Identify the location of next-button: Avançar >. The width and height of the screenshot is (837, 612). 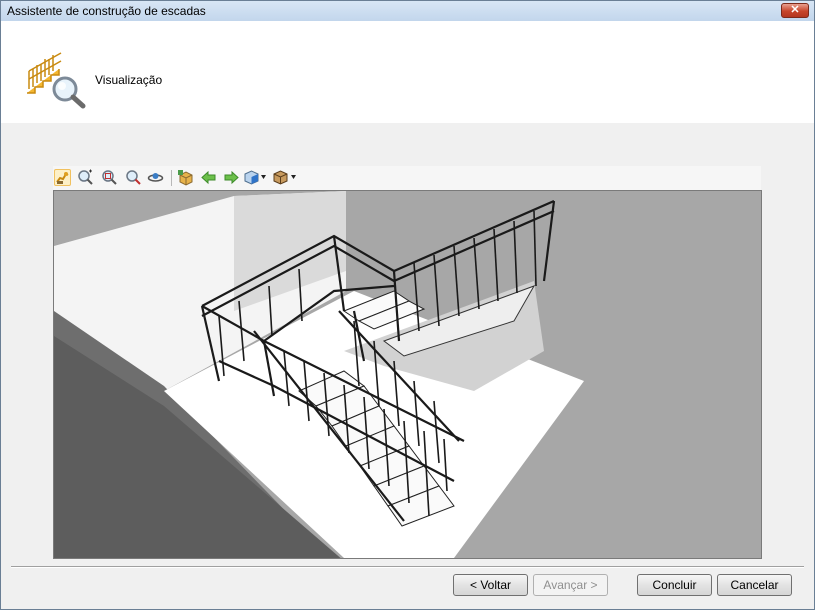
(570, 585).